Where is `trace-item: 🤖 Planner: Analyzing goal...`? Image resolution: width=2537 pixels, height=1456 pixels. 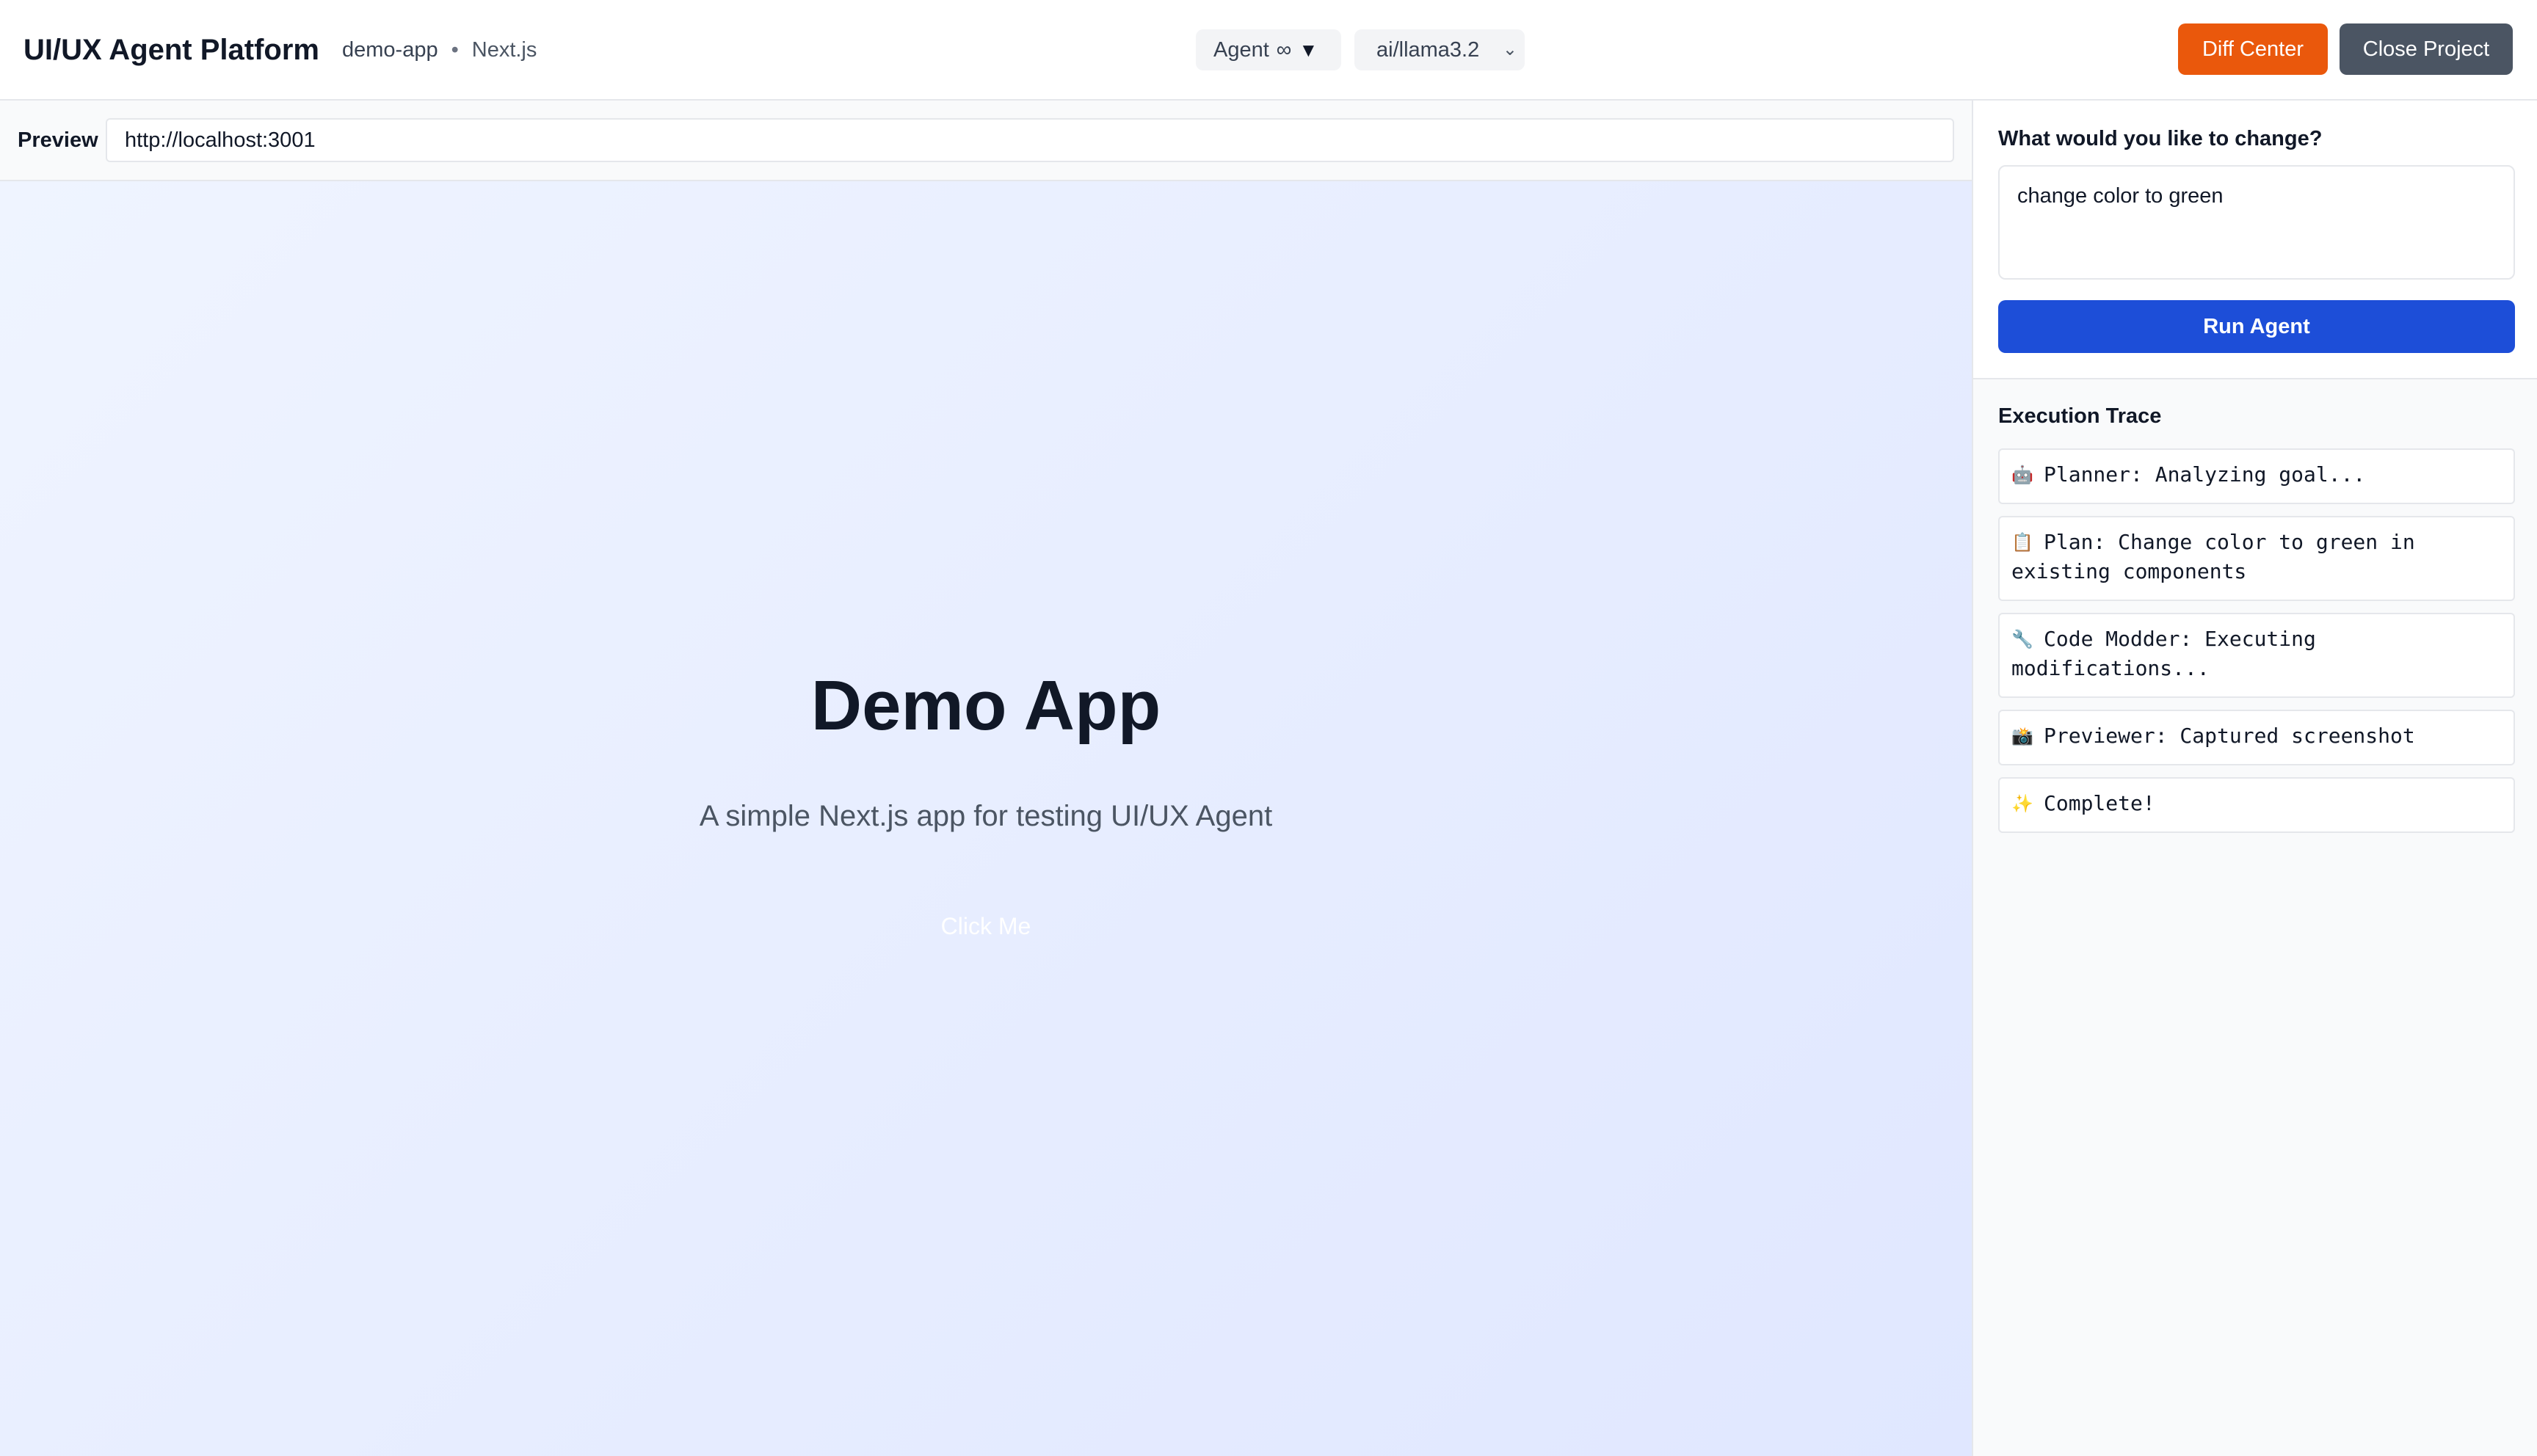
trace-item: 🤖 Planner: Analyzing goal... is located at coordinates (2256, 476).